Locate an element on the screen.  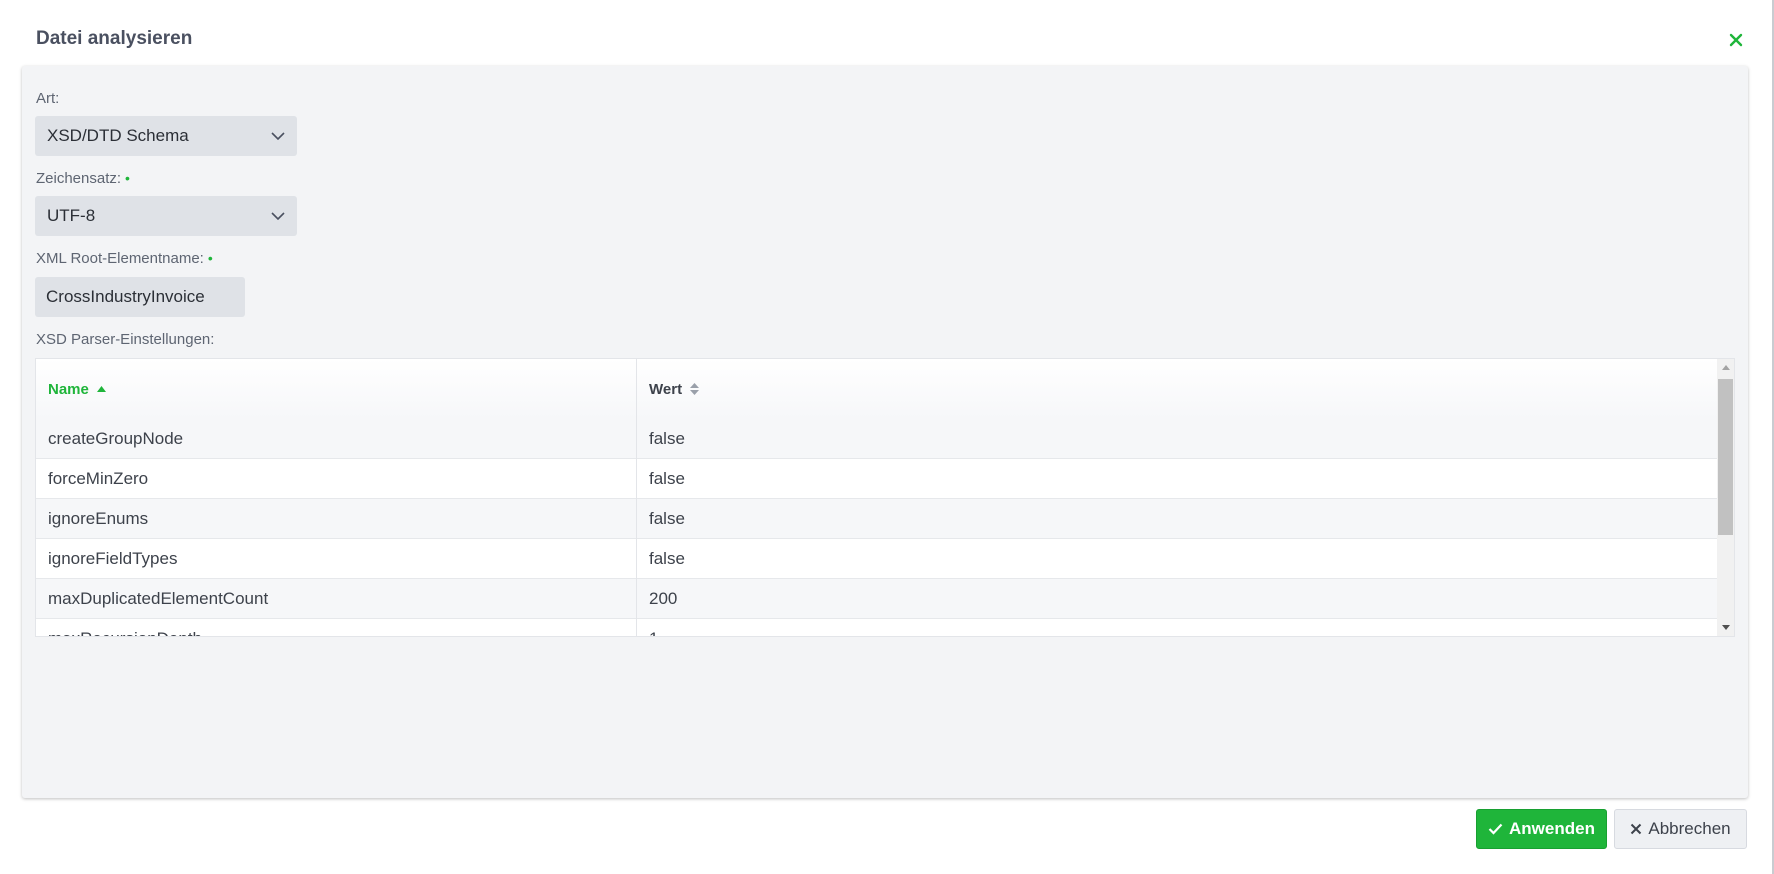
table-row: maxDuplicatedElementCount 200 is located at coordinates (877, 599).